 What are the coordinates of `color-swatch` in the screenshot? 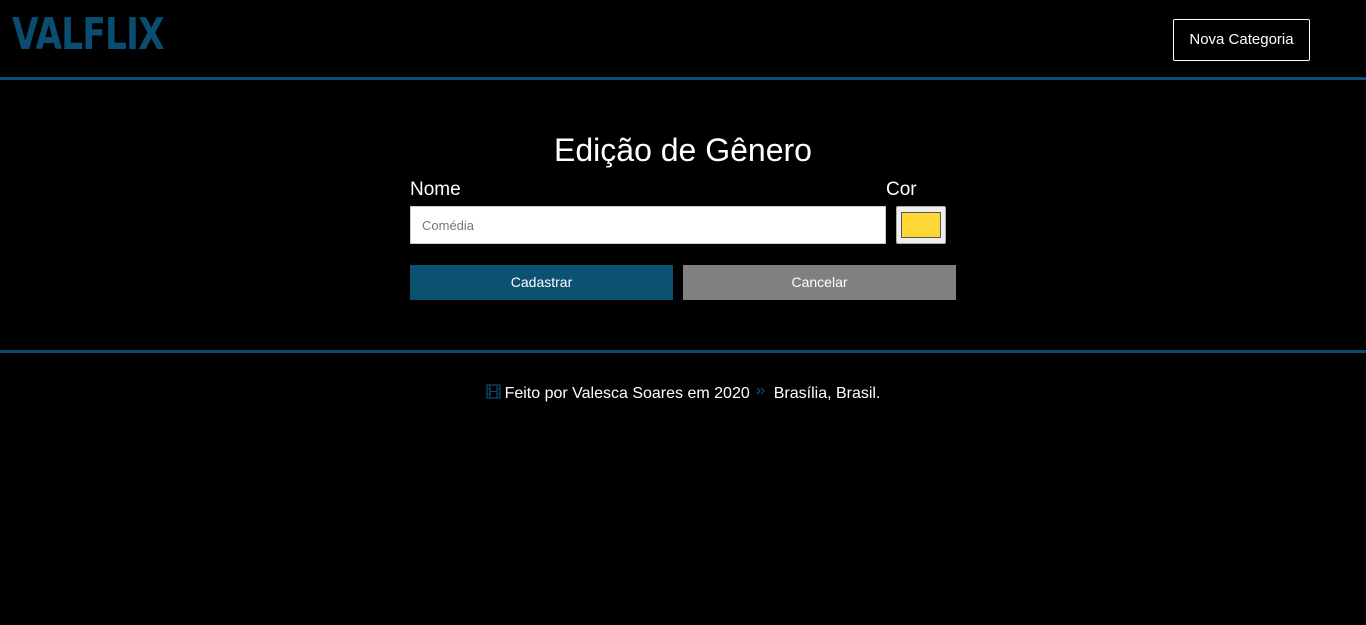 It's located at (921, 225).